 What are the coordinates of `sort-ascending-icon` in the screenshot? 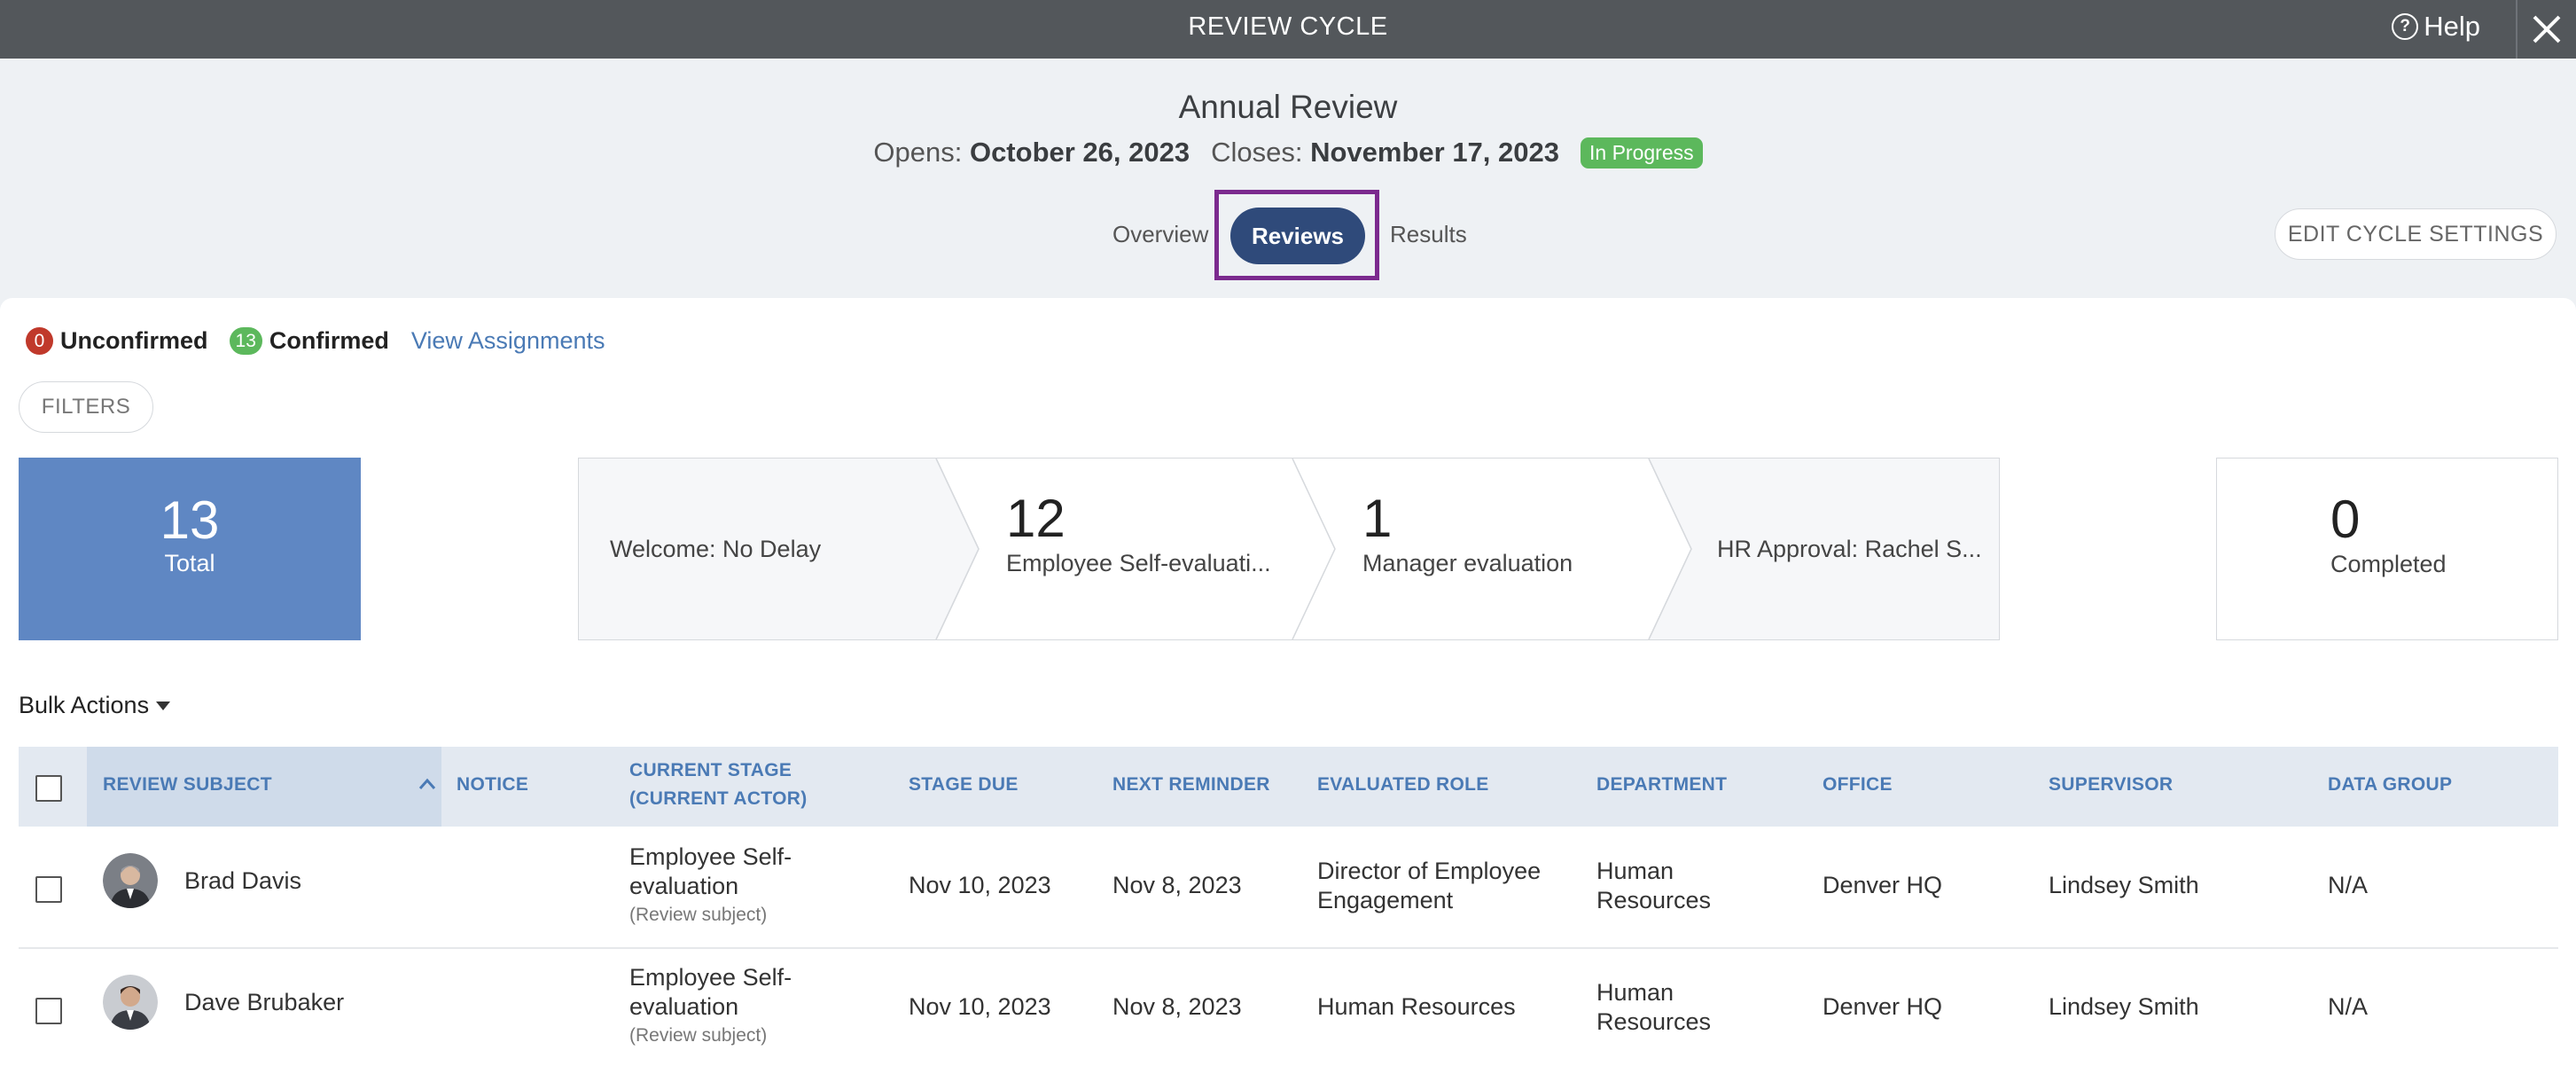 It's located at (427, 784).